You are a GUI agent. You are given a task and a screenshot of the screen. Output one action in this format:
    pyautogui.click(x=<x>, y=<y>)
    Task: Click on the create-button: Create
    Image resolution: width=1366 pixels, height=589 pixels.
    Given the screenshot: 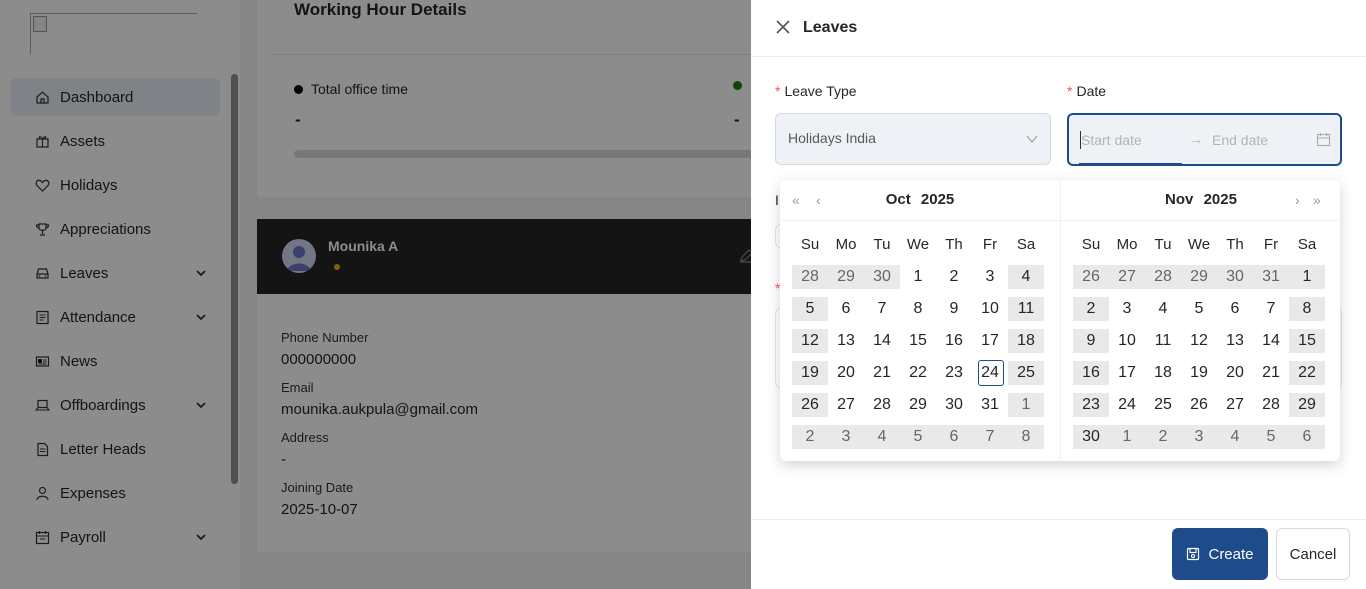 What is the action you would take?
    pyautogui.click(x=1220, y=554)
    